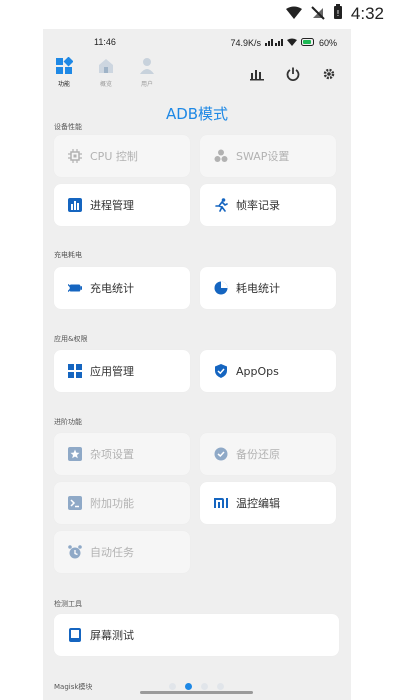 The image size is (394, 700). Describe the element at coordinates (221, 371) in the screenshot. I see `shield-icon` at that location.